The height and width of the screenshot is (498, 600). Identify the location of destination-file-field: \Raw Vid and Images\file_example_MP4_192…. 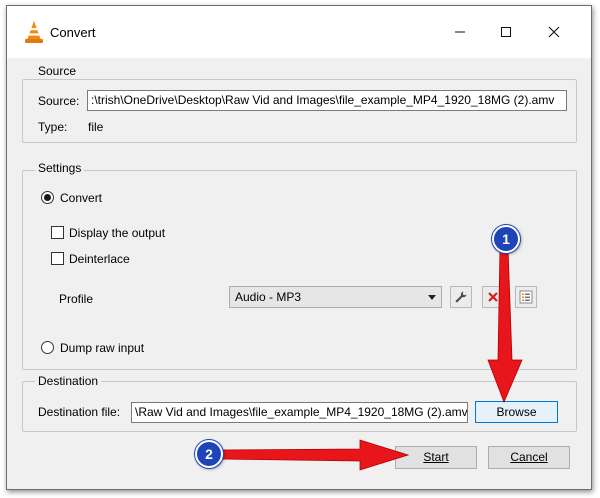
(299, 412).